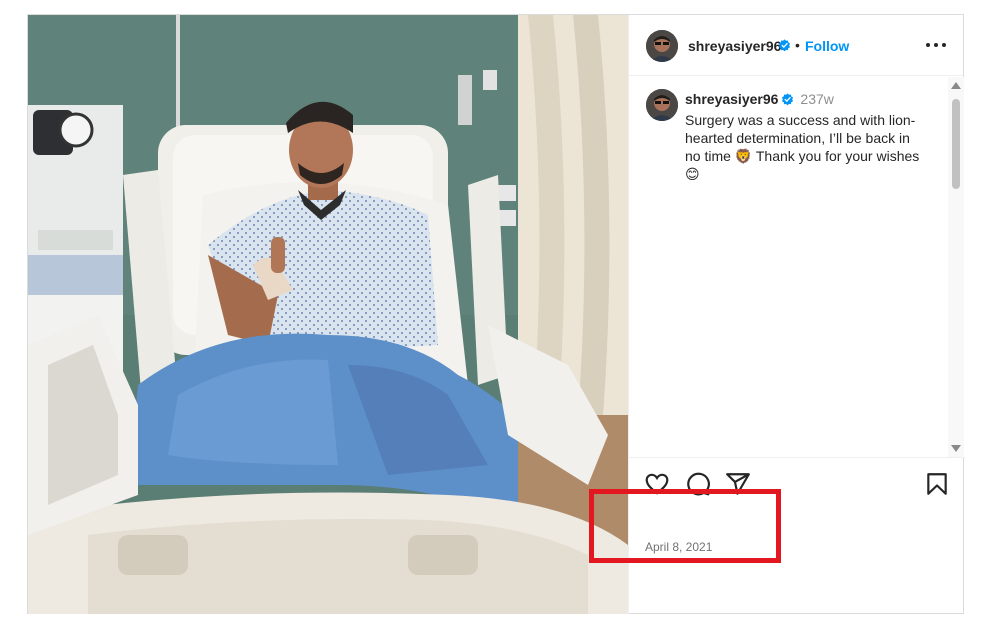  I want to click on scroll-up-arrow-icon, so click(956, 85).